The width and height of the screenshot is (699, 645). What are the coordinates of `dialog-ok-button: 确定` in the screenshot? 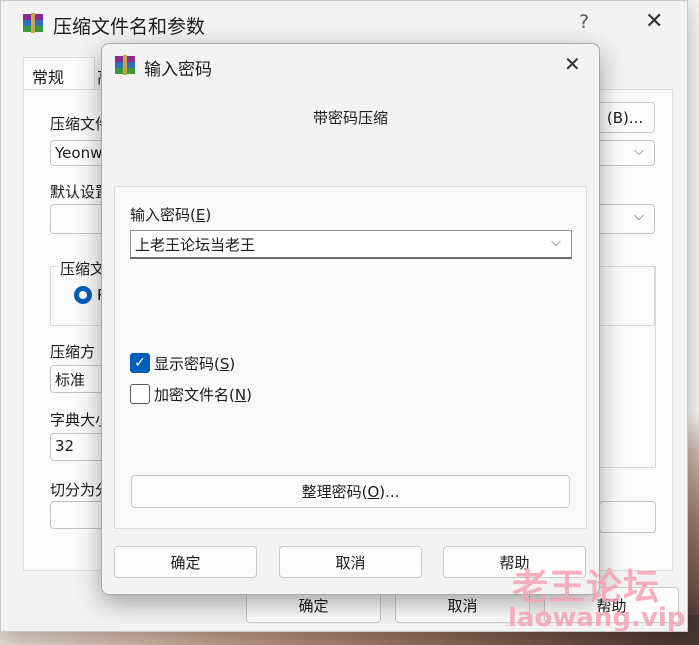 It's located at (185, 562).